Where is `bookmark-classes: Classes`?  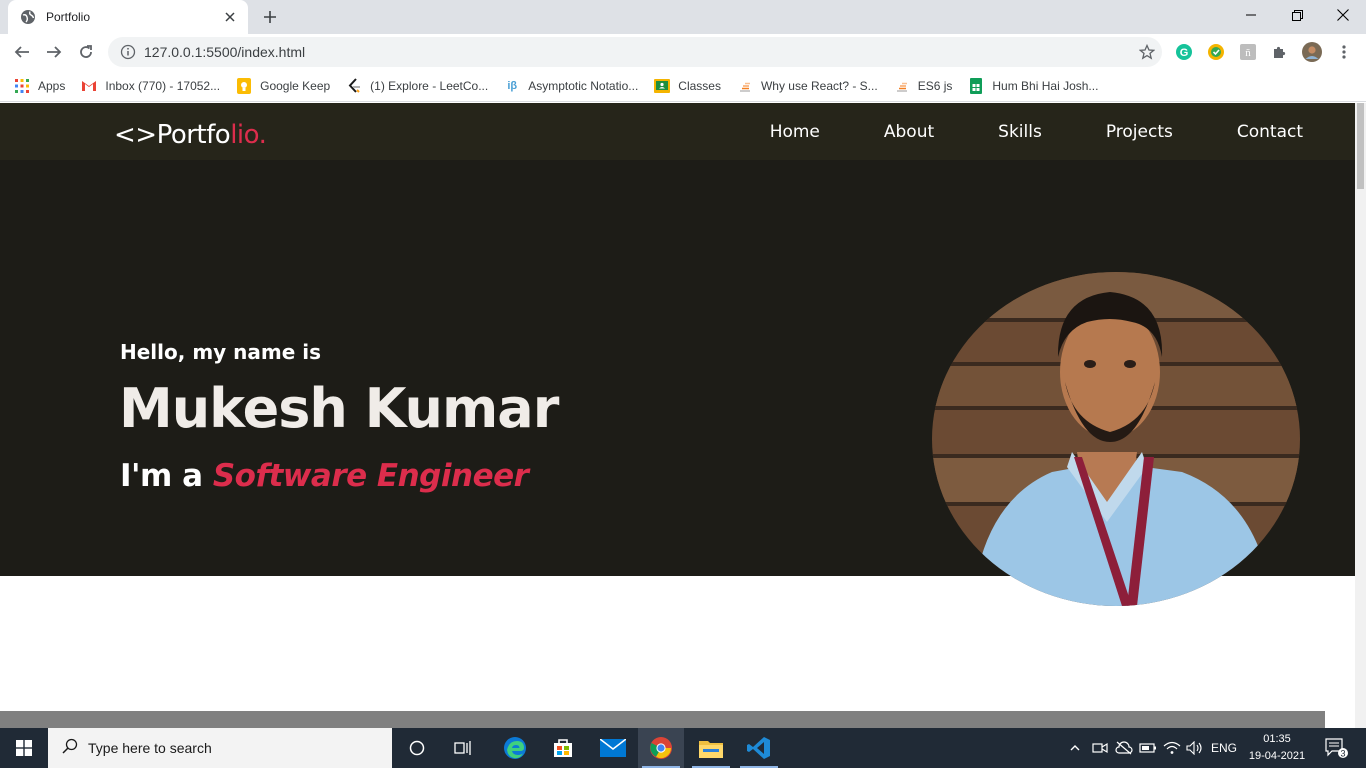
bookmark-classes: Classes is located at coordinates (687, 86).